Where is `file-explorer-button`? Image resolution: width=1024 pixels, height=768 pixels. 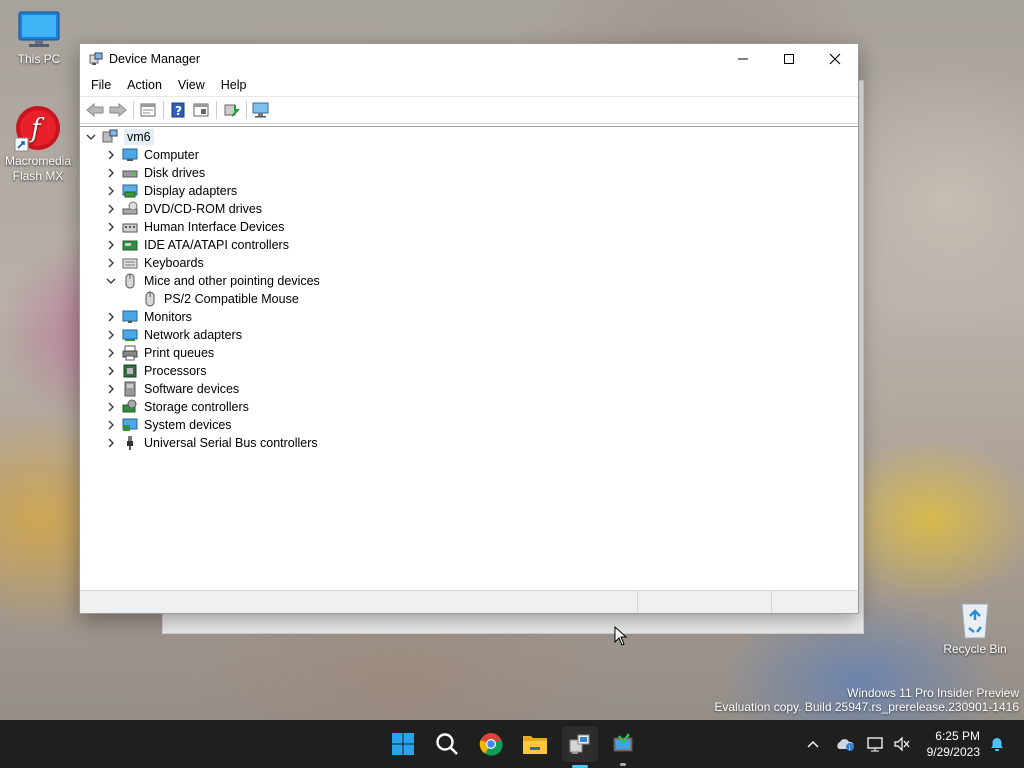 file-explorer-button is located at coordinates (535, 744).